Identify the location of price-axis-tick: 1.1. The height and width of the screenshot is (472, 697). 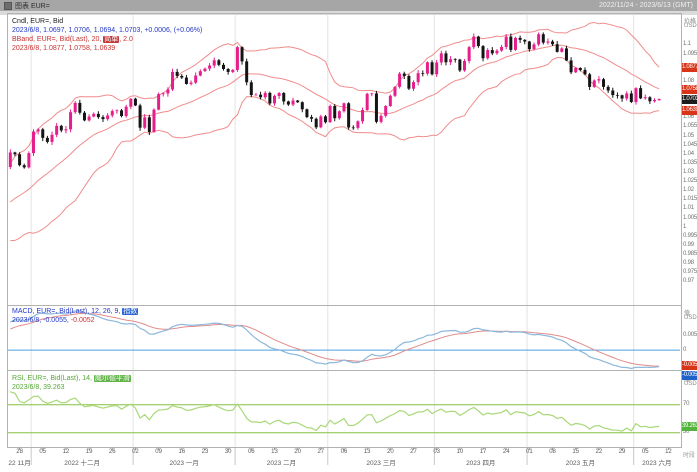
(687, 44).